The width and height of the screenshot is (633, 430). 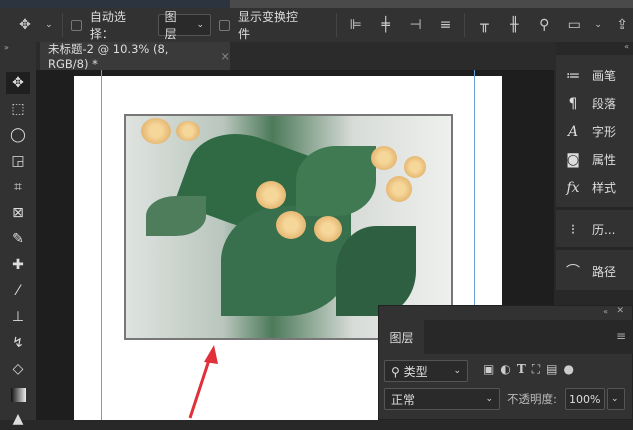 I want to click on lasso-tool-icon: ◯, so click(x=18, y=135).